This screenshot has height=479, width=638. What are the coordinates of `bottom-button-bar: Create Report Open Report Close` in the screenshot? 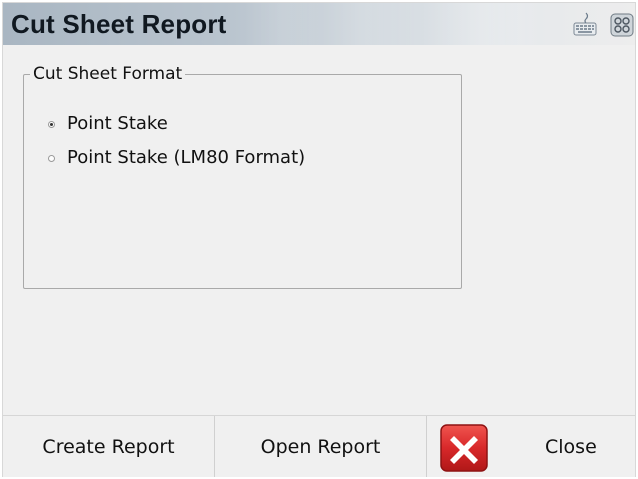 It's located at (319, 446).